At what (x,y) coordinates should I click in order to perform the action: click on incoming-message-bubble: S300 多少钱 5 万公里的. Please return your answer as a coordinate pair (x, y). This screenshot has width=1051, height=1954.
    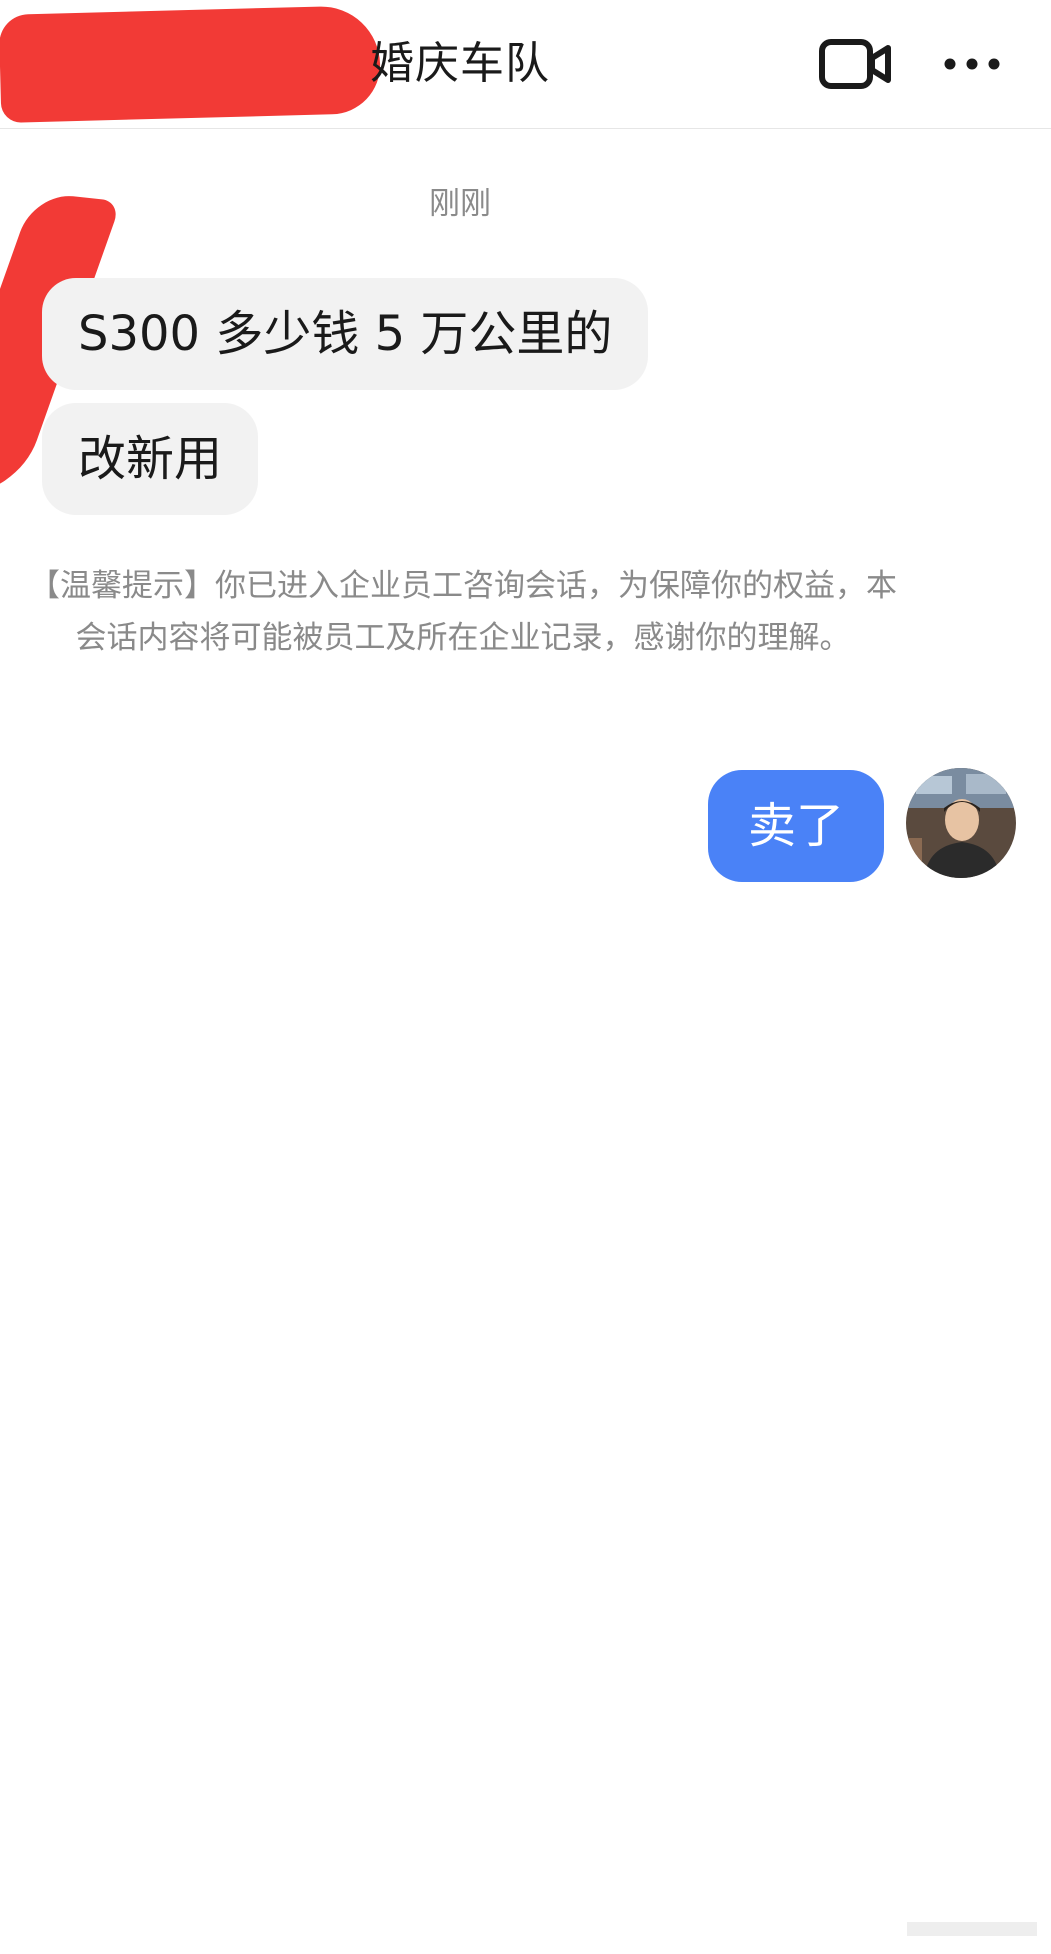
    Looking at the image, I should click on (345, 334).